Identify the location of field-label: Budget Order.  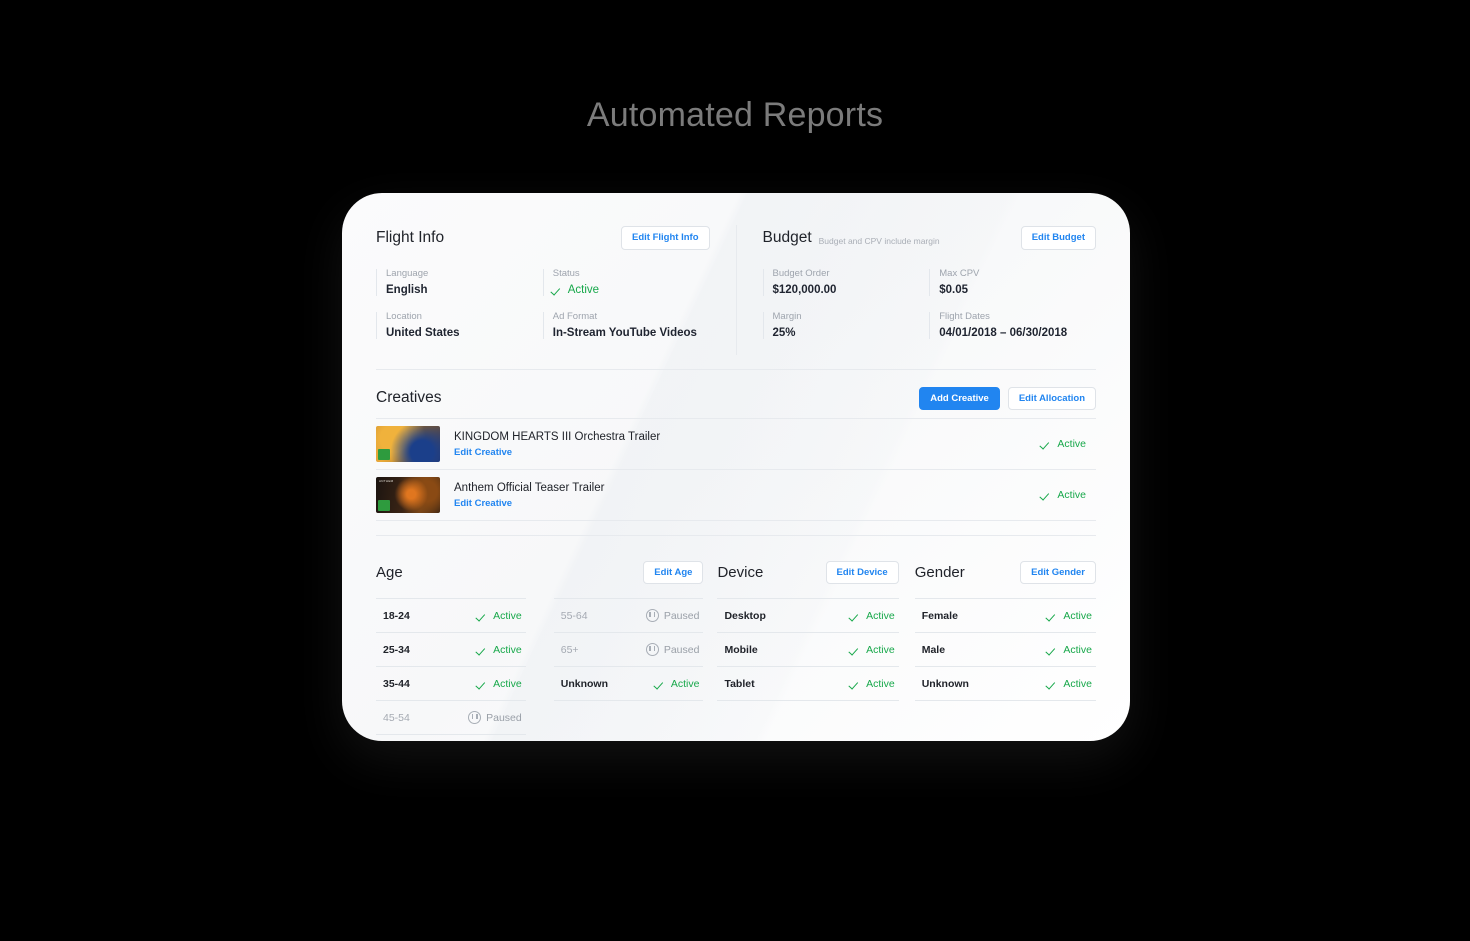
(801, 273).